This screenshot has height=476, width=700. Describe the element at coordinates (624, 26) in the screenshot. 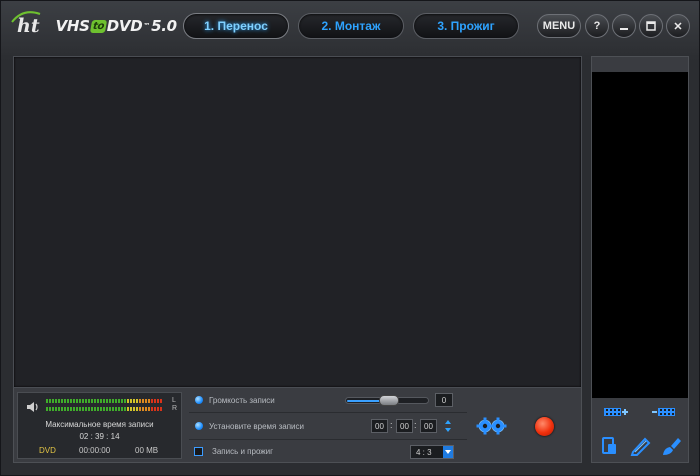

I see `minimize-button` at that location.